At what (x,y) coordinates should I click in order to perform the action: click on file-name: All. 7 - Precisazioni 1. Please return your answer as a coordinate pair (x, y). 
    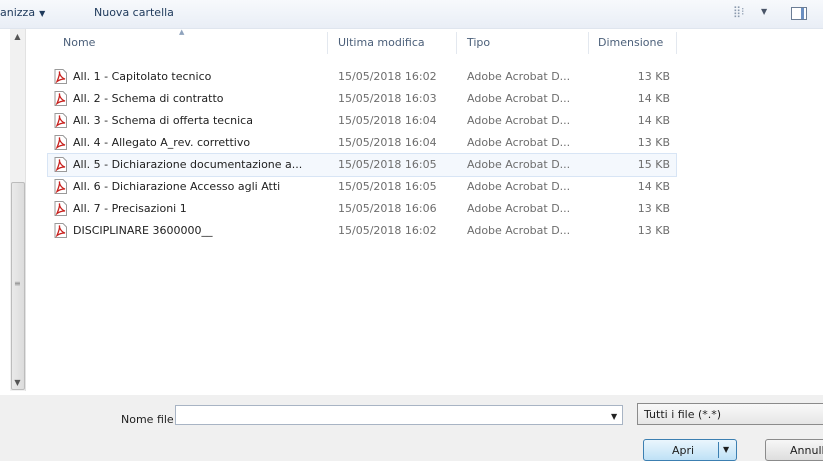
    Looking at the image, I should click on (130, 208).